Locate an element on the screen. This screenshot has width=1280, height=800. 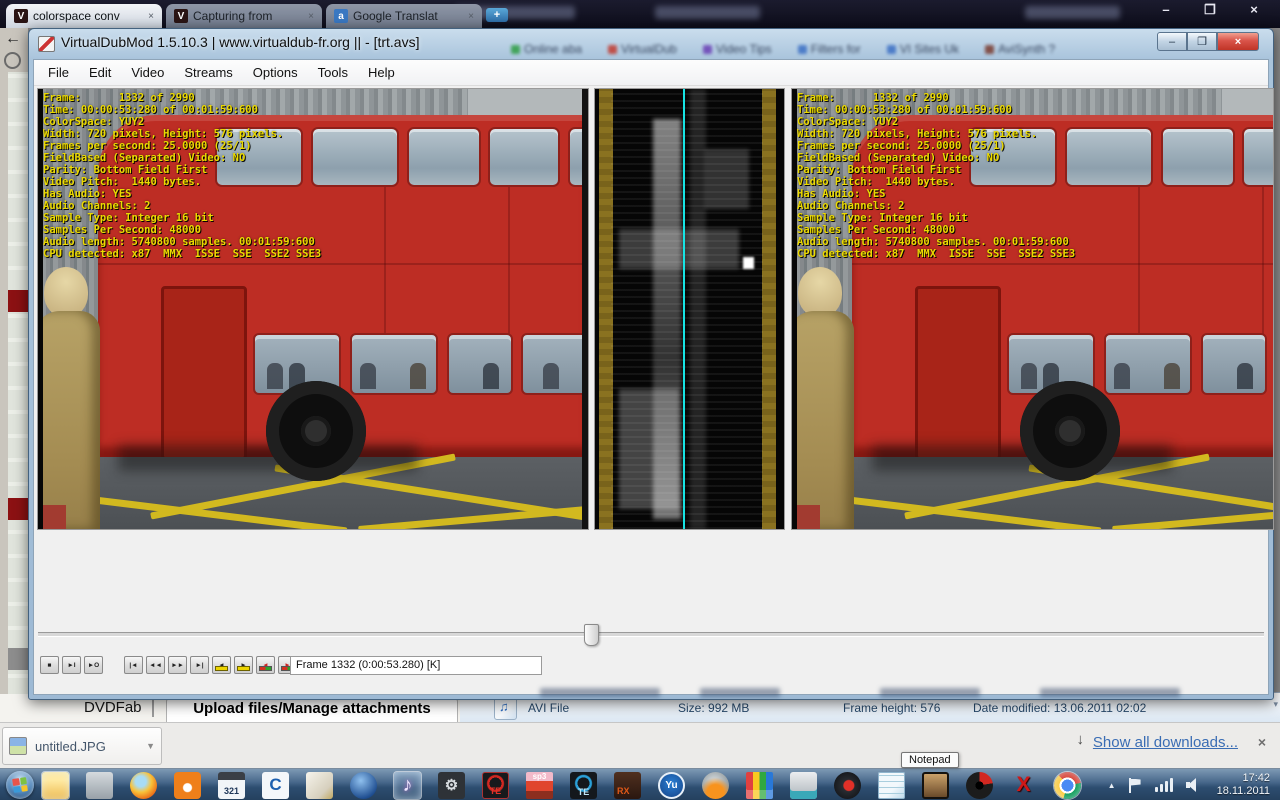
action-center-flag-icon is located at coordinates (1135, 785).